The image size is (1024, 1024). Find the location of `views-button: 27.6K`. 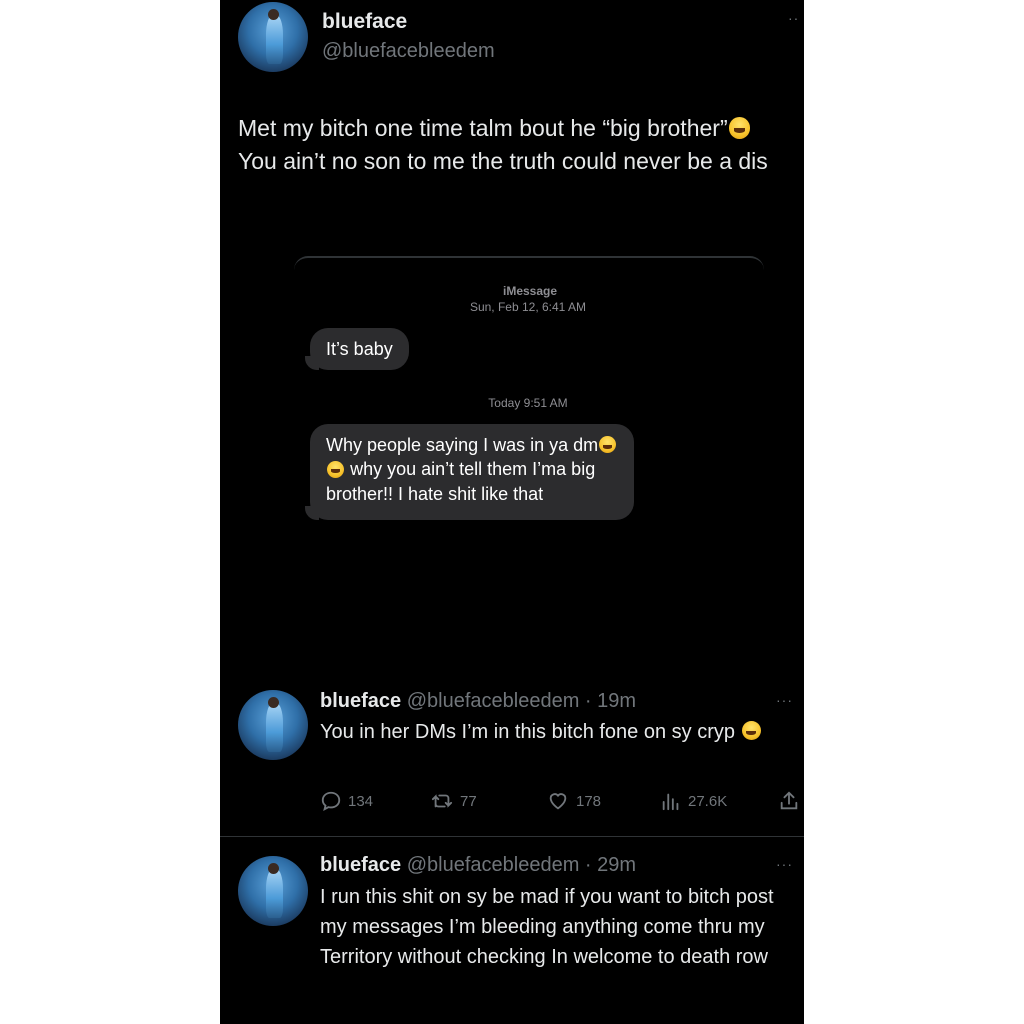

views-button: 27.6K is located at coordinates (693, 801).